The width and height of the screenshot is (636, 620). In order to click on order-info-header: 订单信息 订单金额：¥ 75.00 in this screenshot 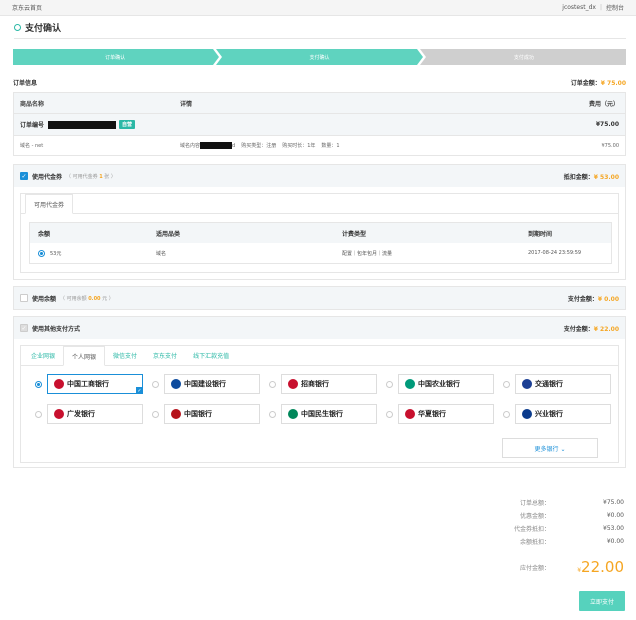, I will do `click(319, 82)`.